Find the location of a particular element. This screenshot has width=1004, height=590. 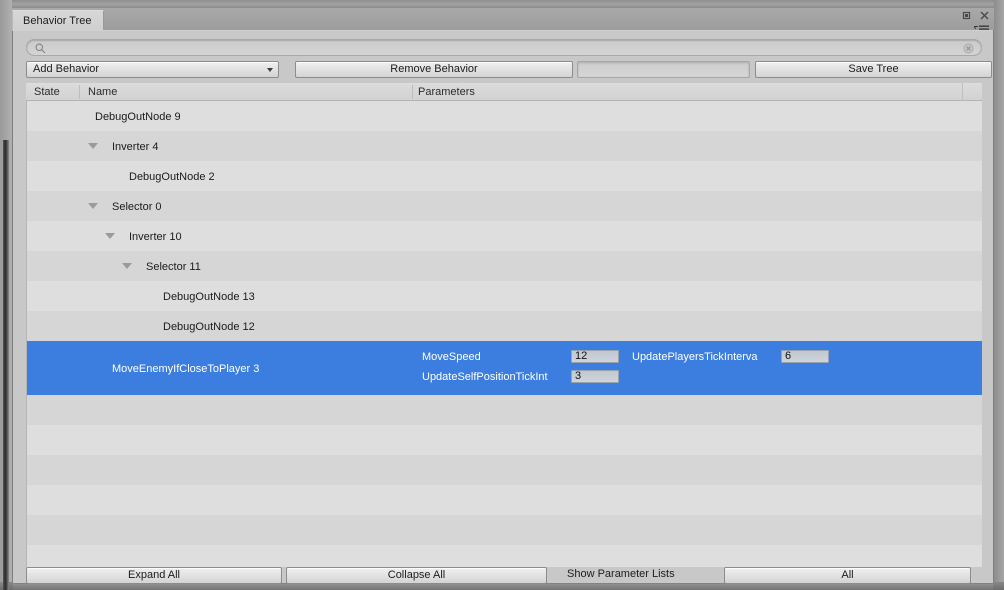

table-row: DebugOutNode 12 is located at coordinates (504, 326).